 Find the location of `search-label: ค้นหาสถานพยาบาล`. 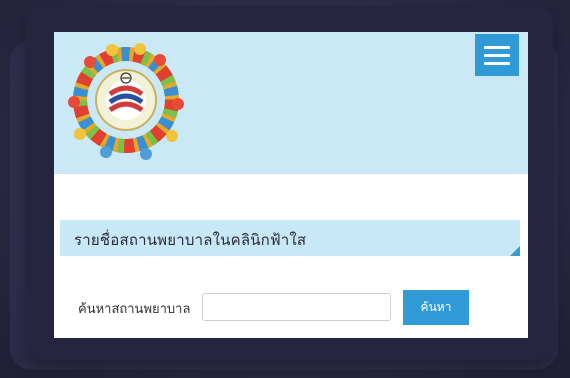

search-label: ค้นหาสถานพยาบาล is located at coordinates (134, 309).